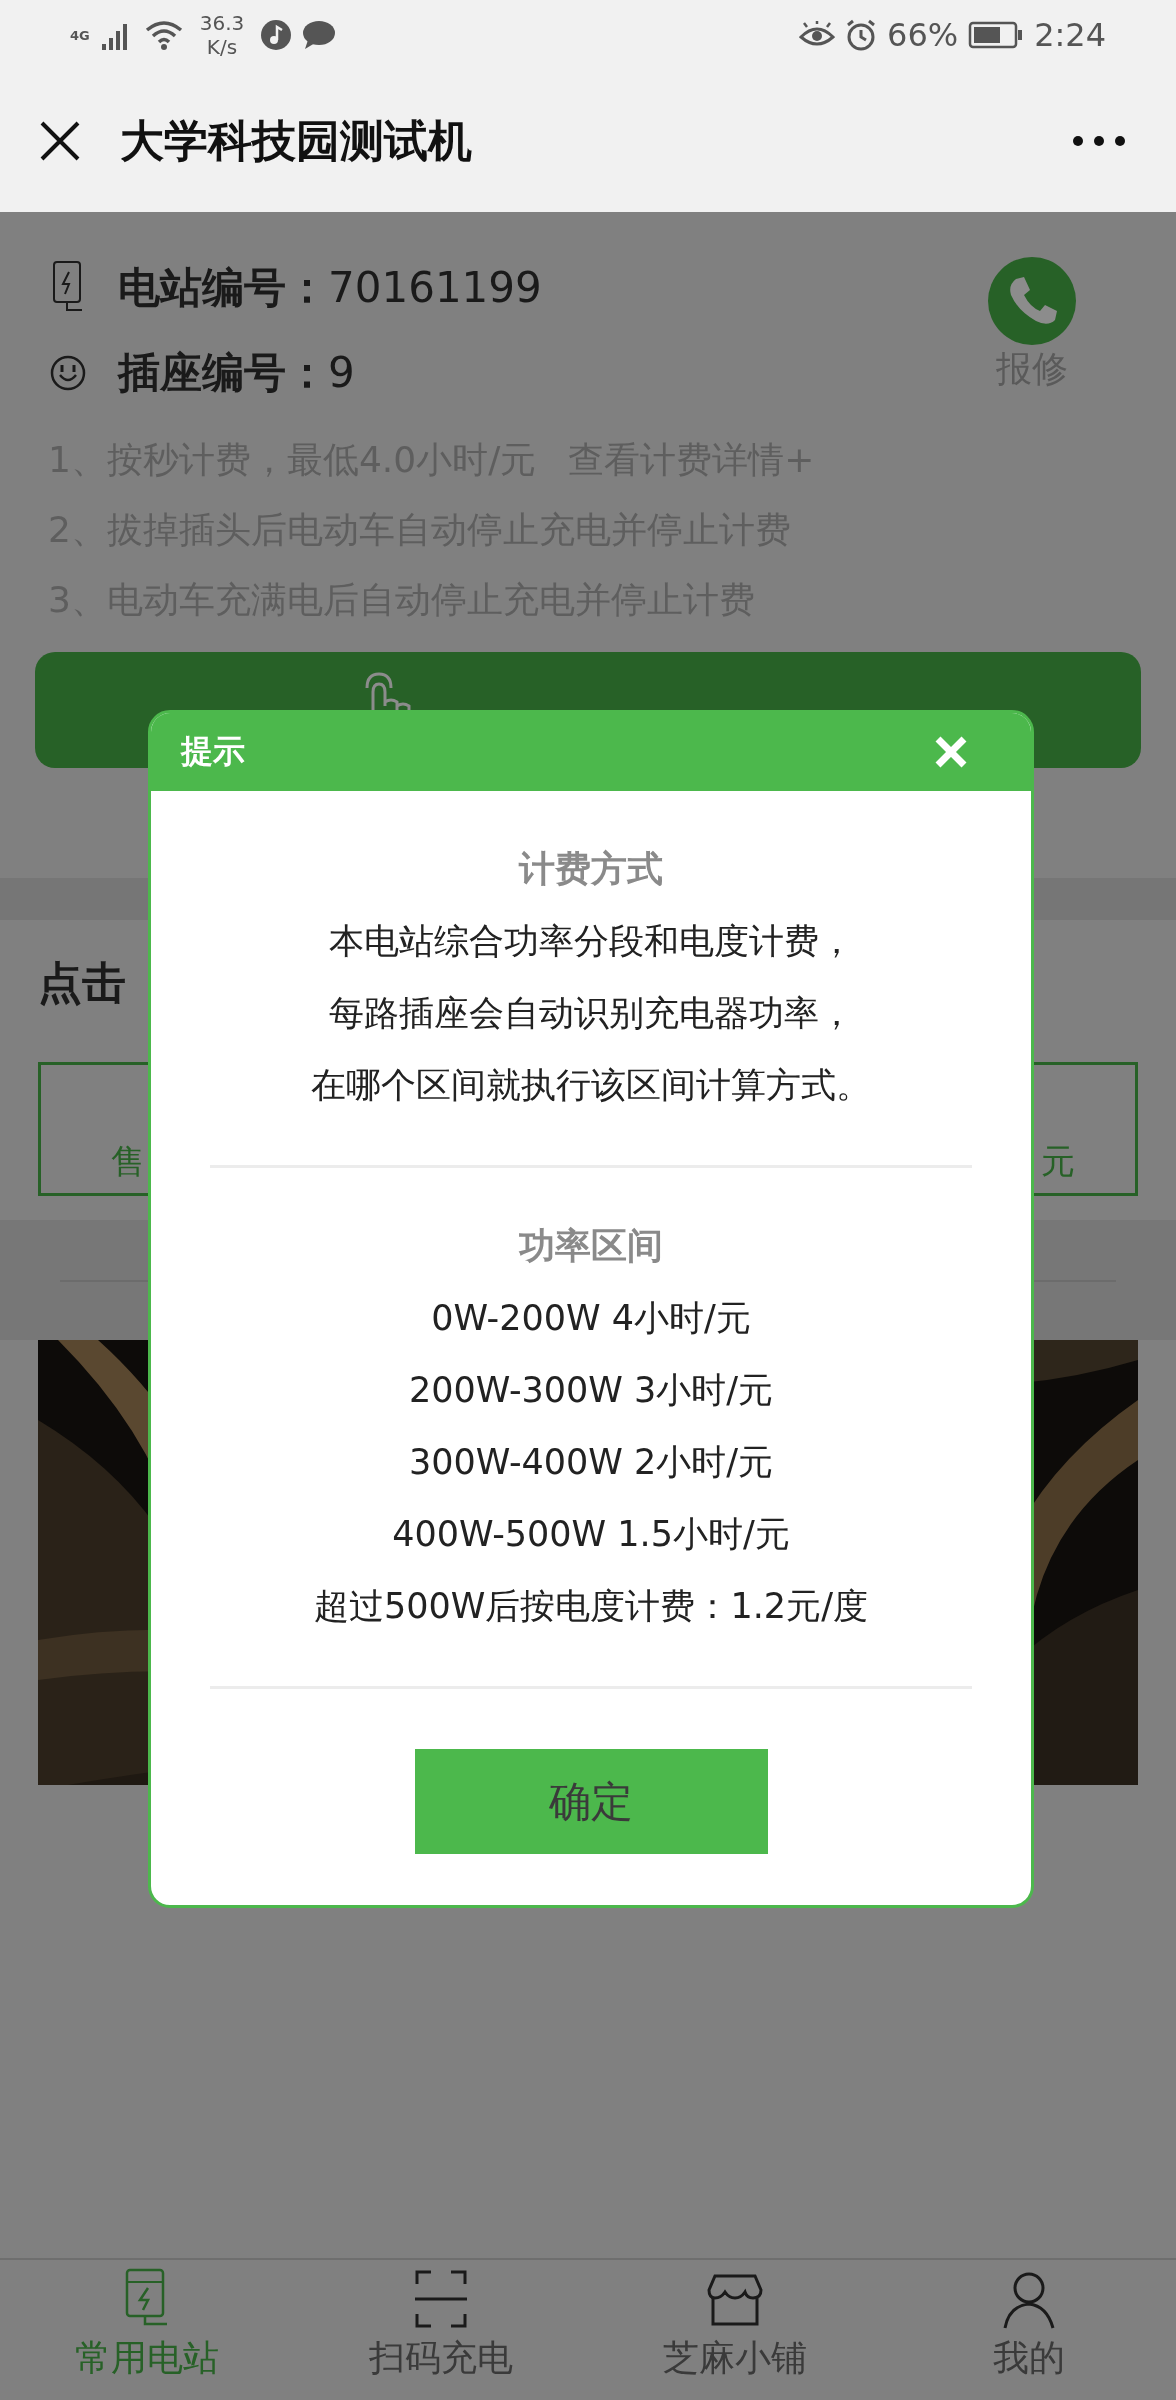  I want to click on dialog-title: 提示, so click(213, 751).